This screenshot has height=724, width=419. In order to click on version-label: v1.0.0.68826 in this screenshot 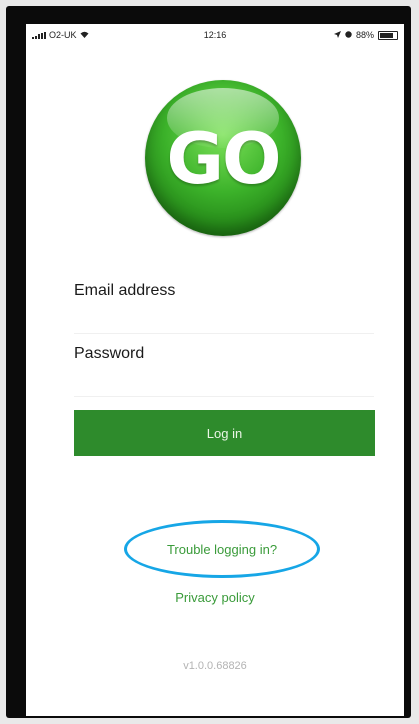, I will do `click(215, 666)`.